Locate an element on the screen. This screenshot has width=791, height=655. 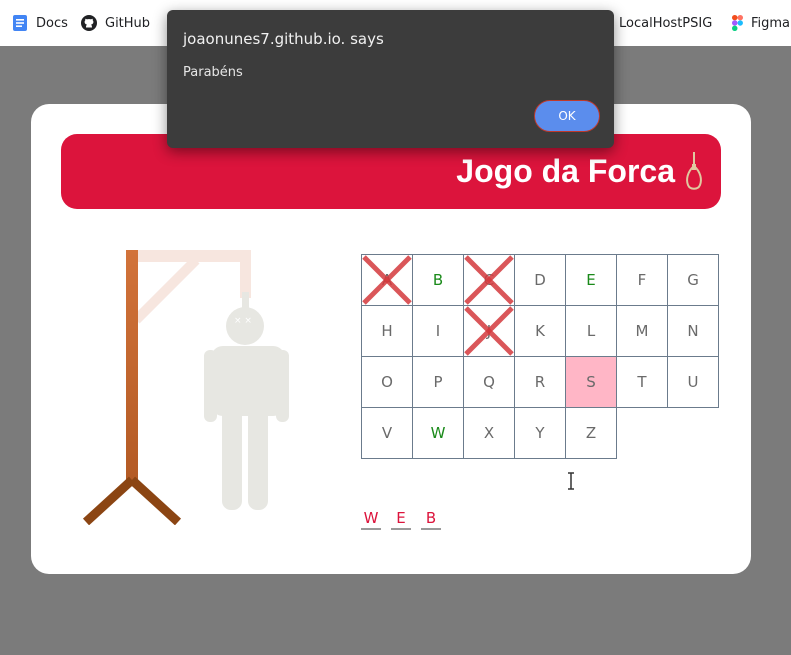
key-o: O is located at coordinates (387, 382).